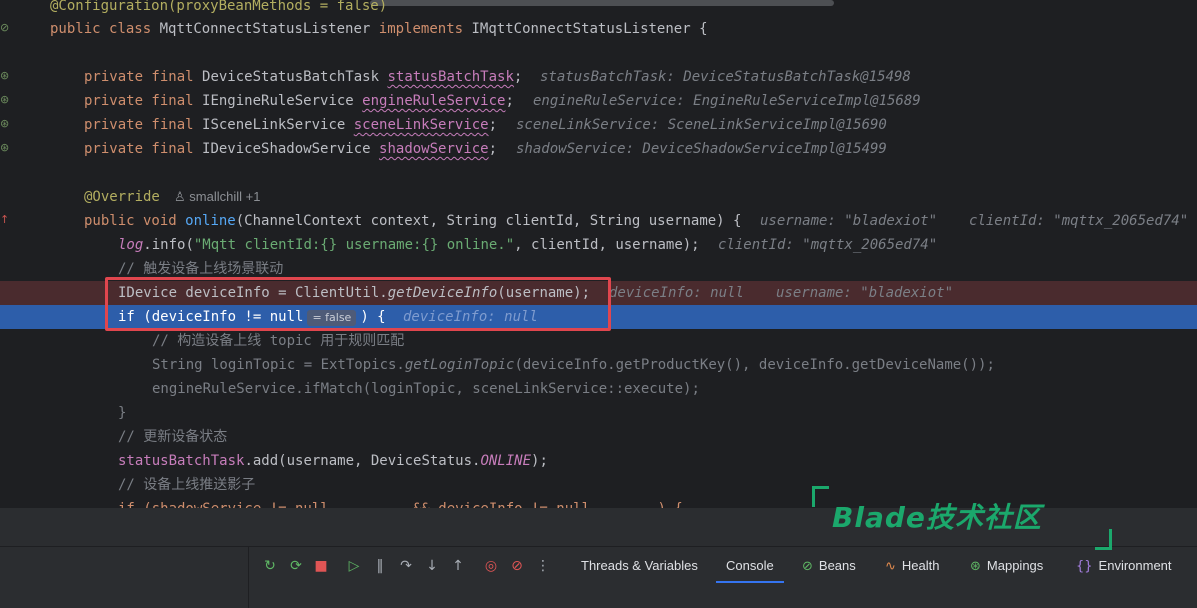 The image size is (1197, 608). Describe the element at coordinates (890, 566) in the screenshot. I see `health-icon: ∿` at that location.